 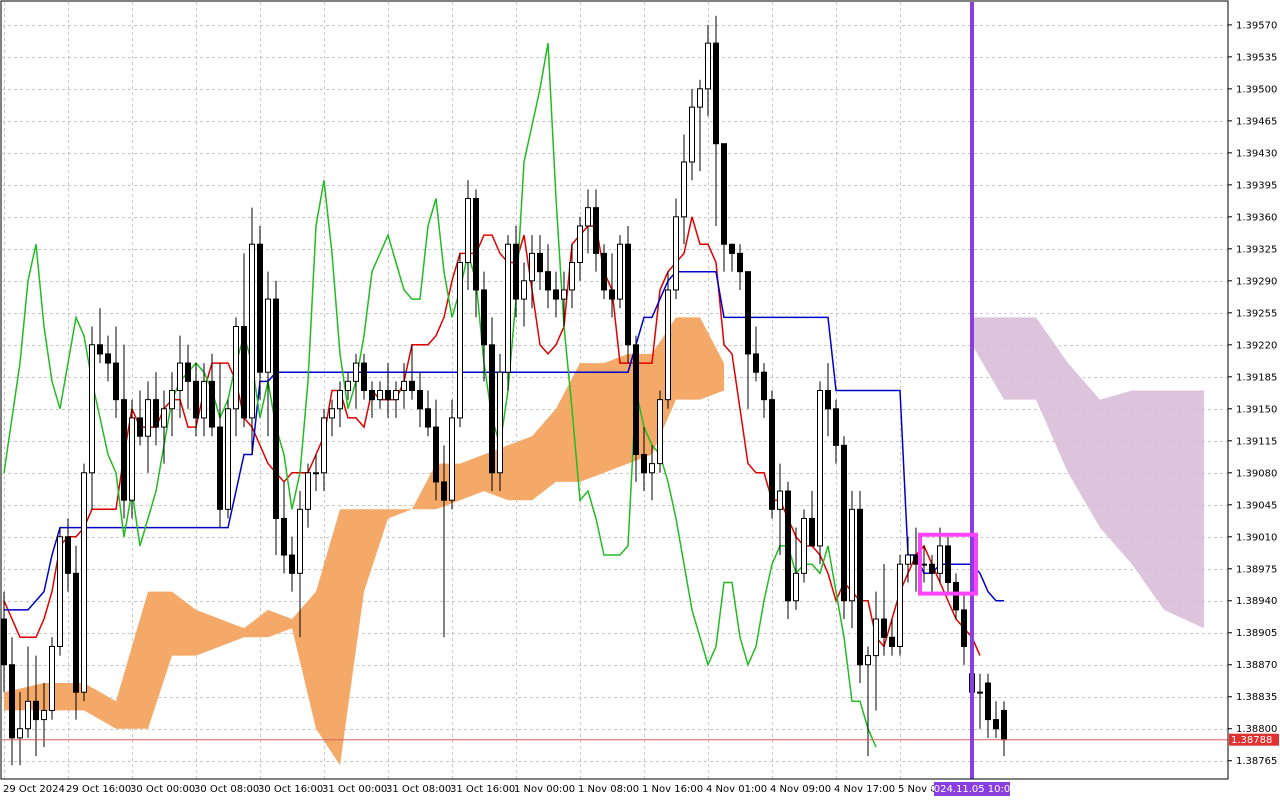 What do you see at coordinates (672, 789) in the screenshot?
I see `x-tick-label: 1 Nov 16:00` at bounding box center [672, 789].